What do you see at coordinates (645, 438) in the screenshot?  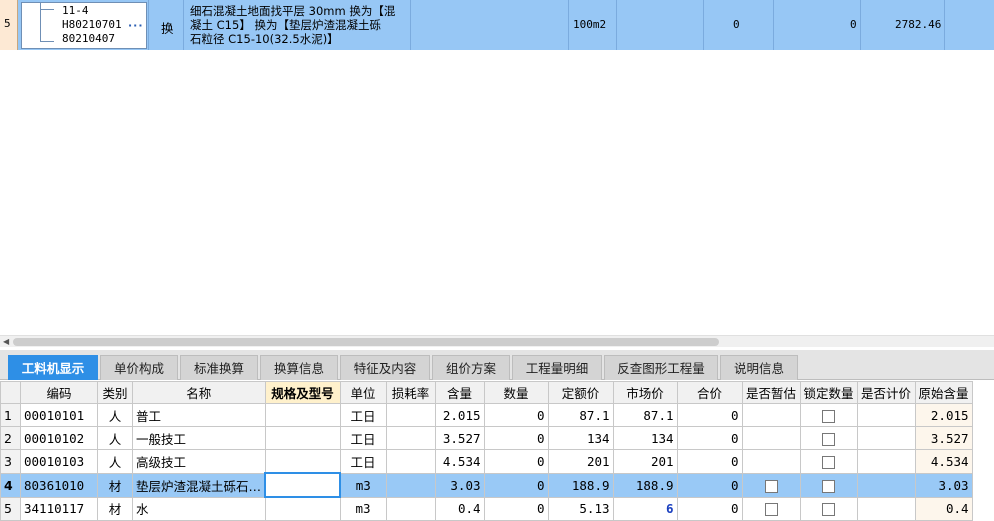 I see `cell-market-price: 134` at bounding box center [645, 438].